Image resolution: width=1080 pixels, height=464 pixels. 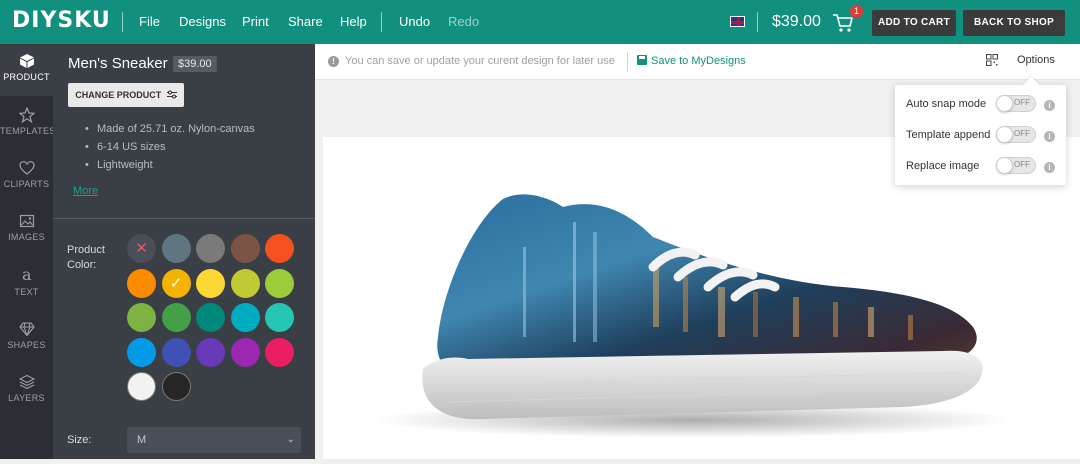 I want to click on rail-item-product: PRODUCT, so click(x=26, y=70).